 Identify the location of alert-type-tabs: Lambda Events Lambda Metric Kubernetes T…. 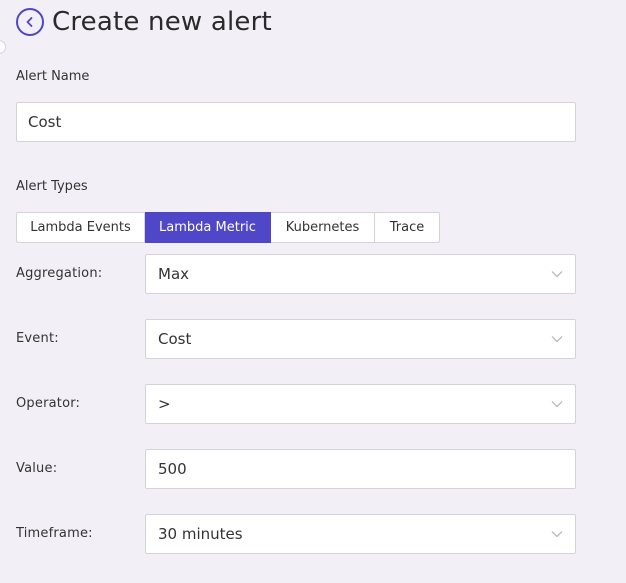
(228, 227).